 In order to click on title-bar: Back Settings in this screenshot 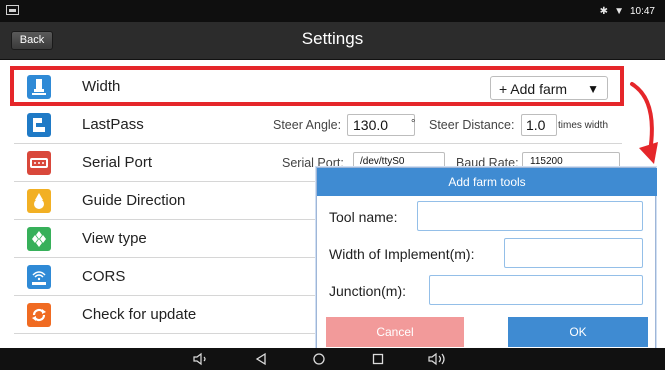, I will do `click(332, 41)`.